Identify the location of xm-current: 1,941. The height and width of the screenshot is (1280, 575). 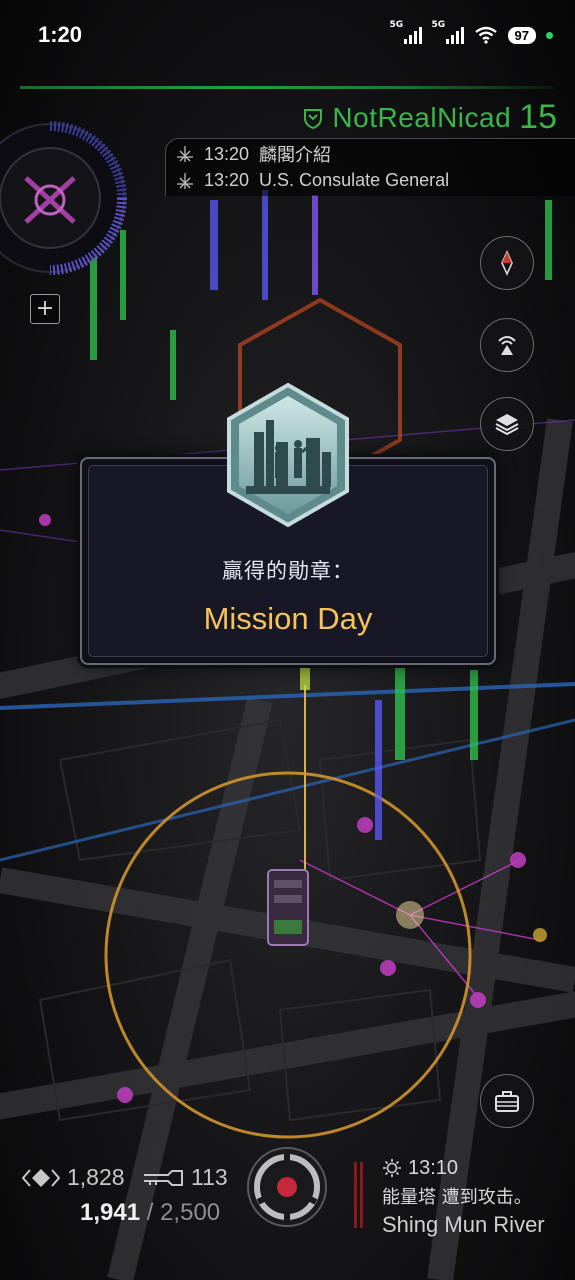
(110, 1212).